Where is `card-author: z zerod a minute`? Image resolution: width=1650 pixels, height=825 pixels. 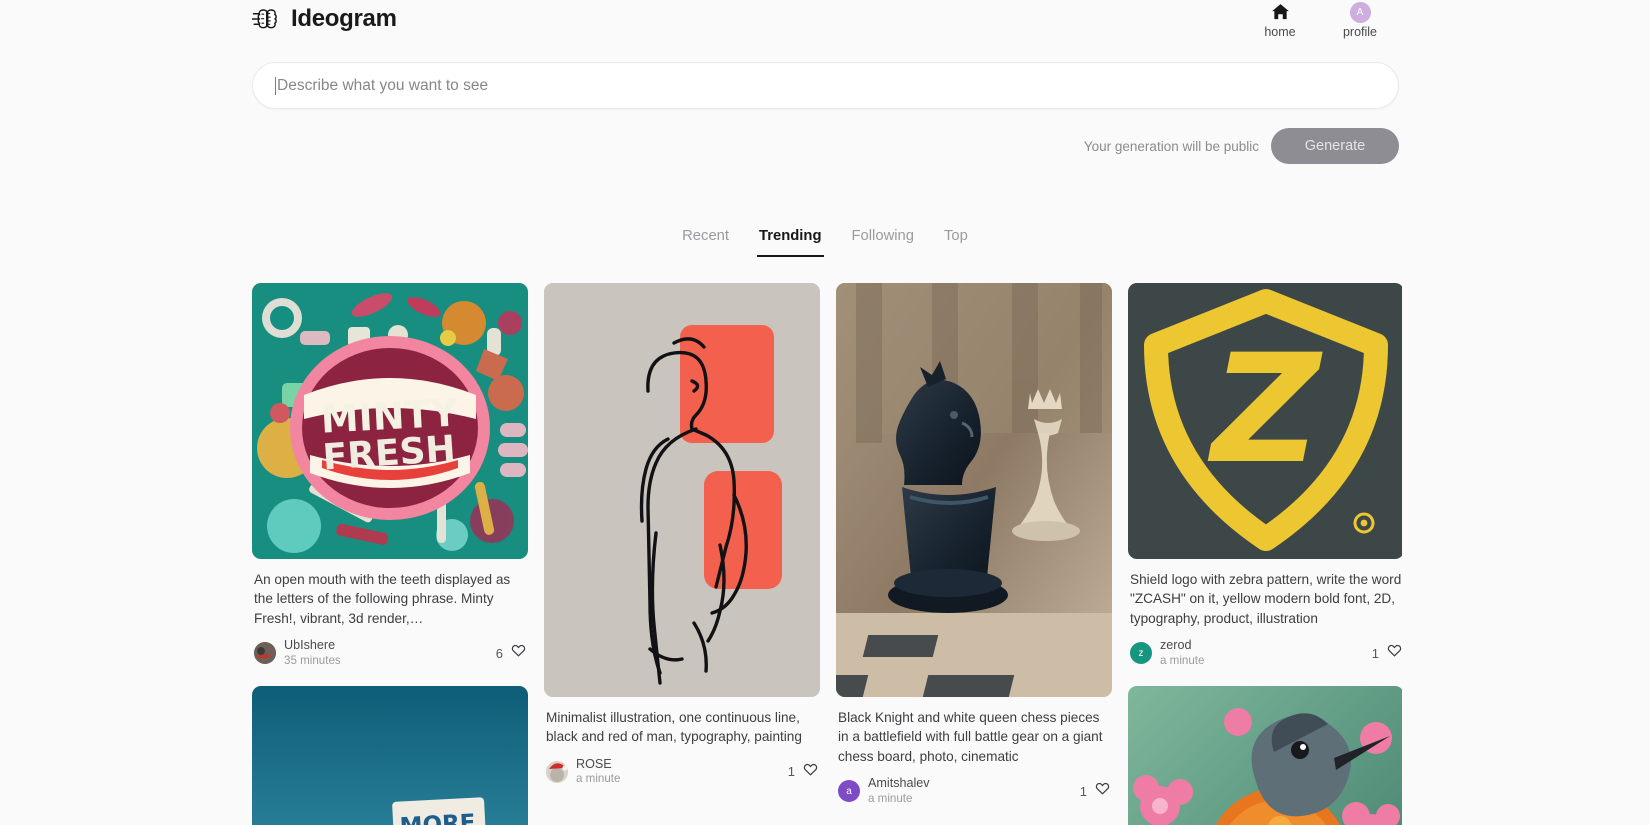
card-author: z zerod a minute is located at coordinates (1167, 653).